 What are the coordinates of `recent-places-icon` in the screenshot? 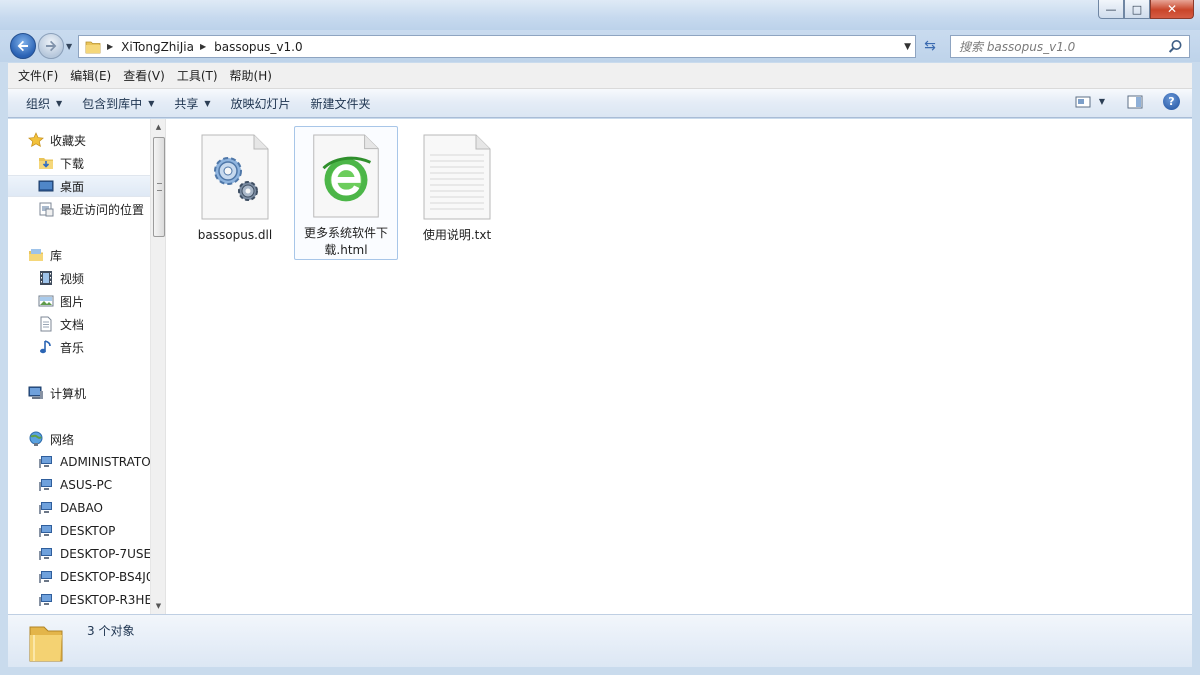 It's located at (46, 209).